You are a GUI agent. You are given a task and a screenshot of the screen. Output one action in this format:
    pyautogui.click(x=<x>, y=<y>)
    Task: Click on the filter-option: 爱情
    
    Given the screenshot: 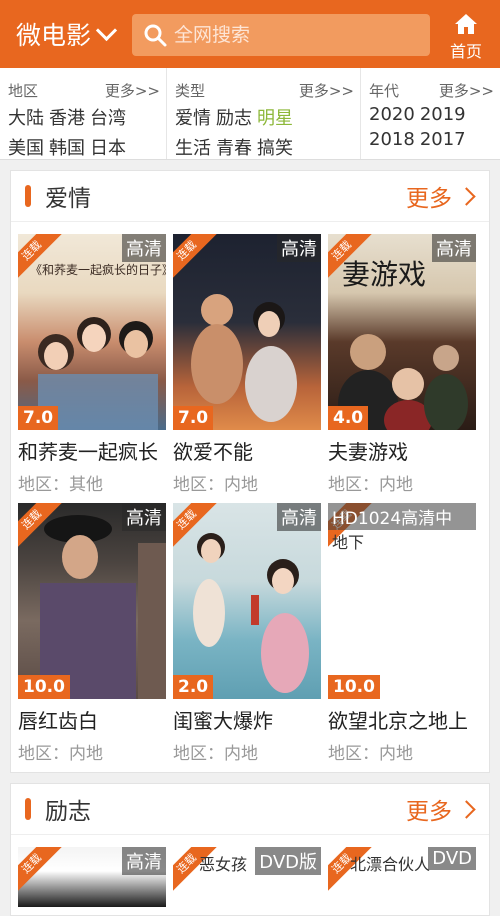 What is the action you would take?
    pyautogui.click(x=193, y=118)
    